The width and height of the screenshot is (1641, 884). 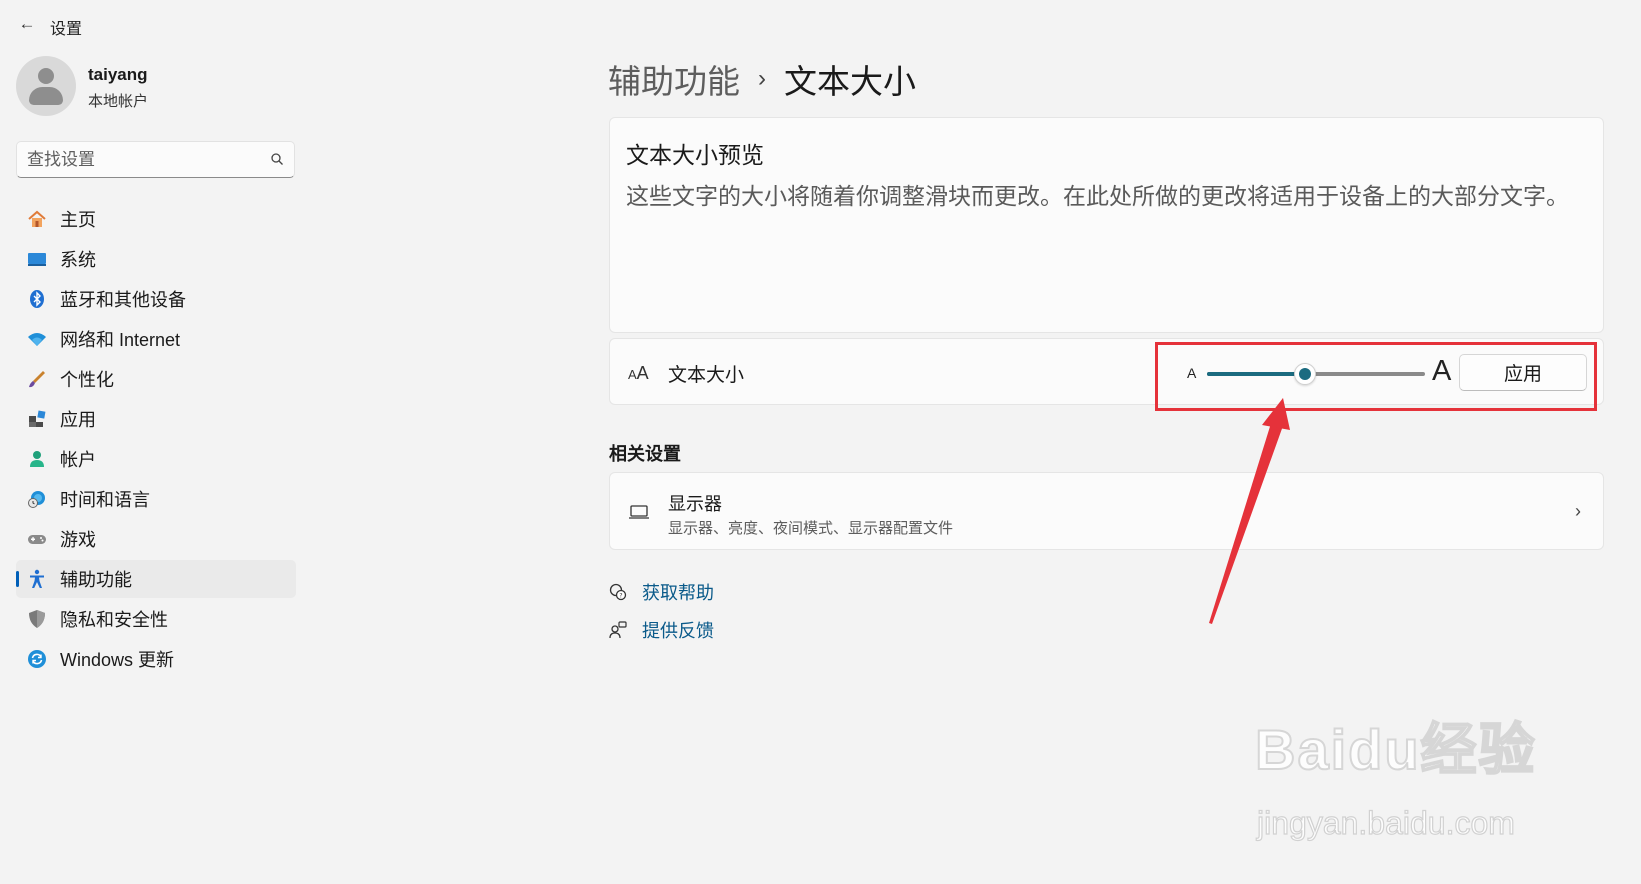 What do you see at coordinates (46, 86) in the screenshot?
I see `avatar` at bounding box center [46, 86].